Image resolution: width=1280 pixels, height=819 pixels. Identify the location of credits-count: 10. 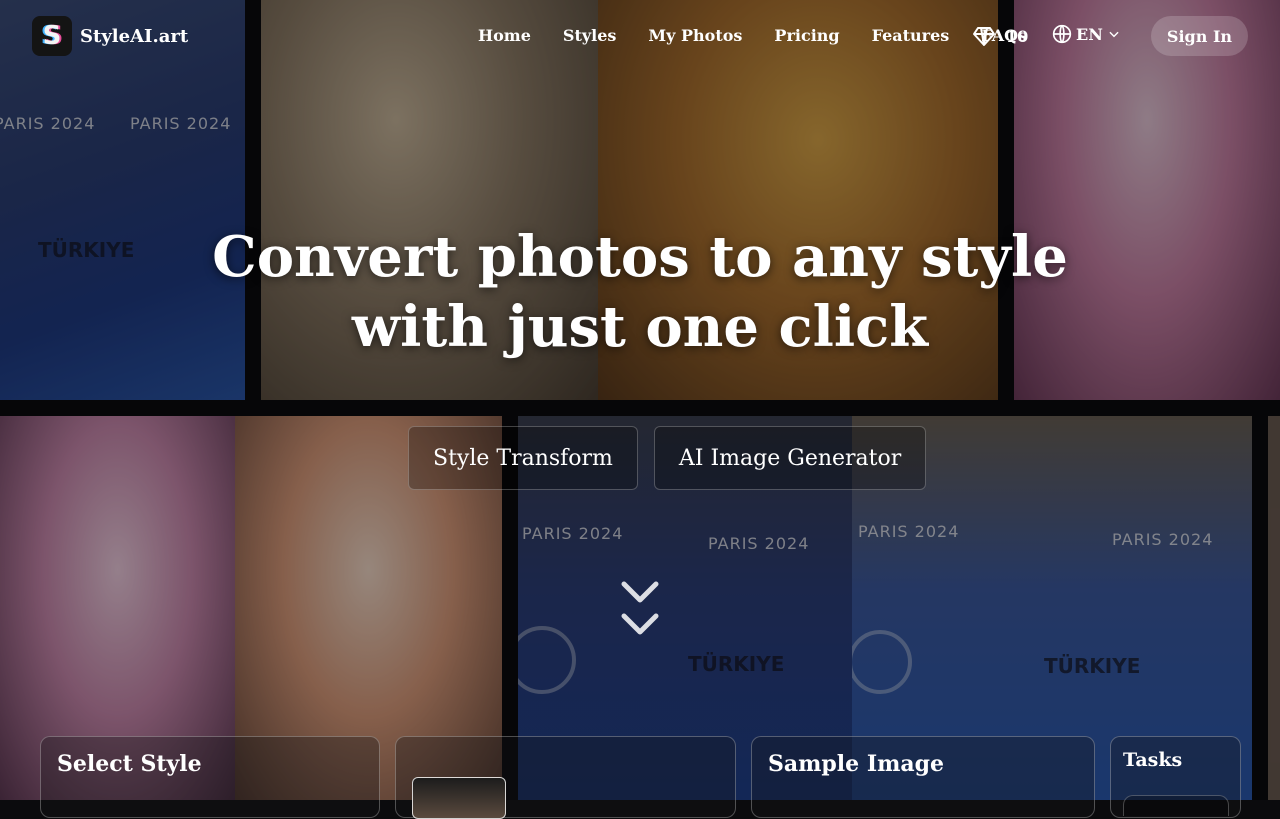
(1017, 36).